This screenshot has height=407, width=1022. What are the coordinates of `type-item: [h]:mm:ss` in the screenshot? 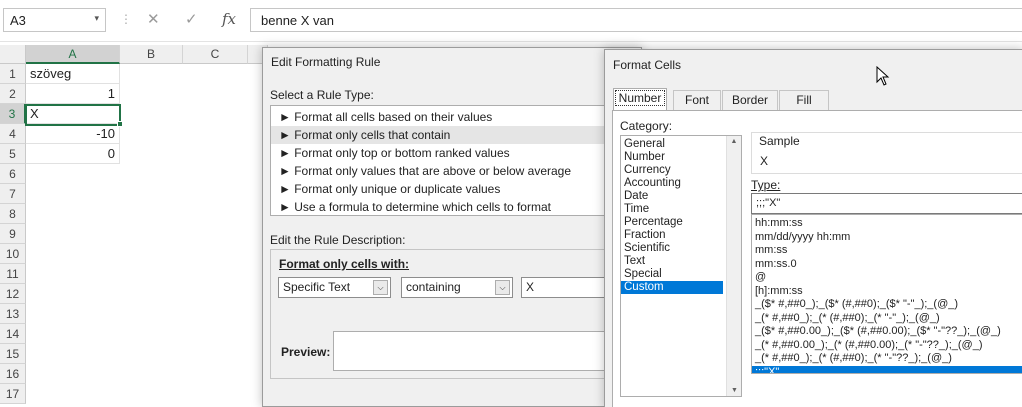 It's located at (887, 292).